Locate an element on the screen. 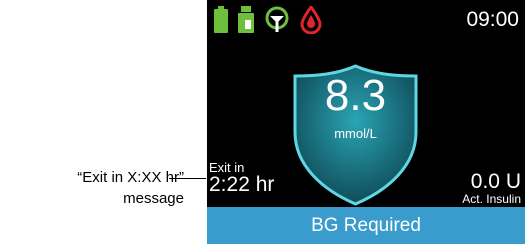  insulin-cartridge-icon is located at coordinates (246, 19).